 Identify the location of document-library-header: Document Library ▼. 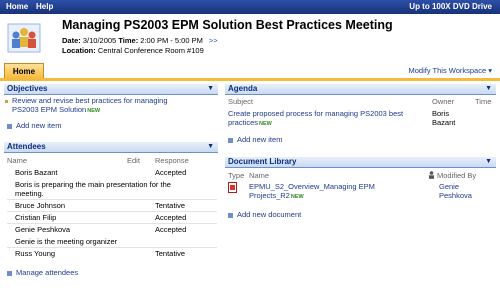
(360, 162).